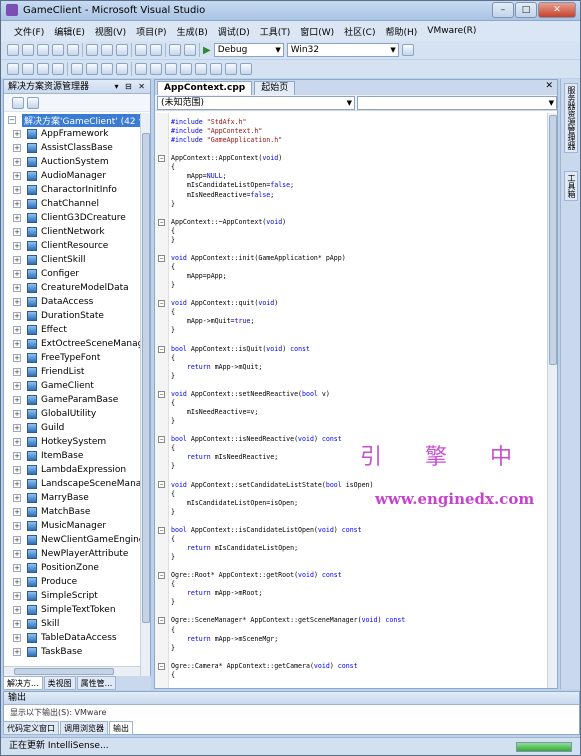  I want to click on project-node: + NewPlayerAttribute, so click(72, 554).